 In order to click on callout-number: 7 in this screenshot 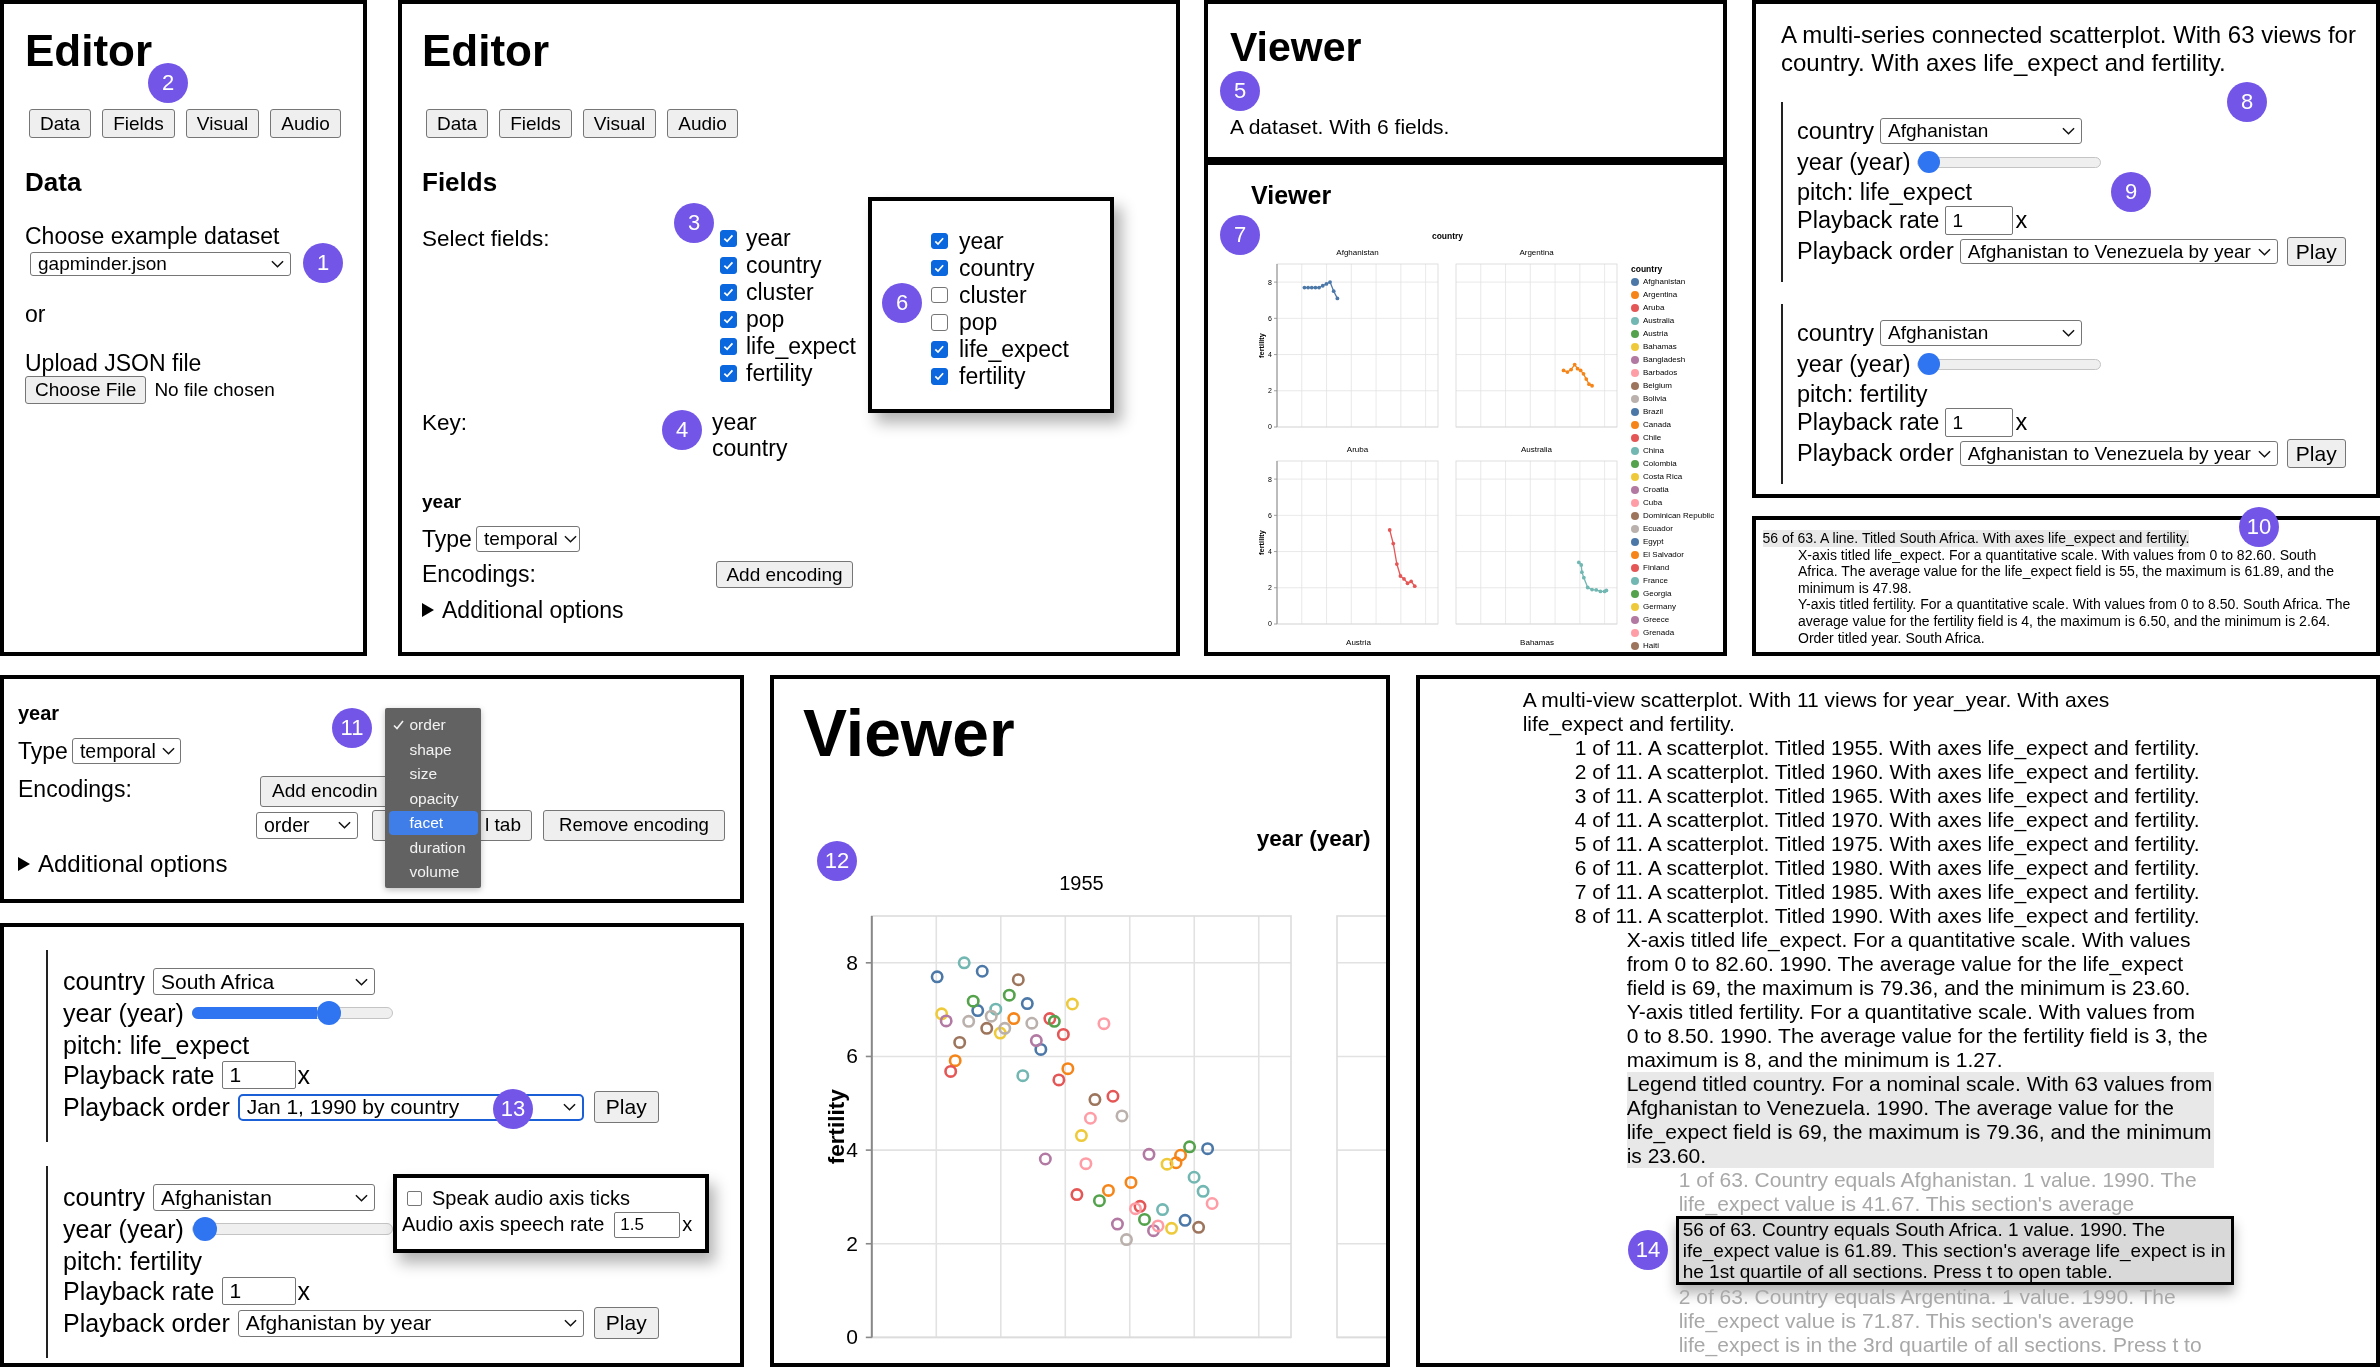, I will do `click(1240, 235)`.